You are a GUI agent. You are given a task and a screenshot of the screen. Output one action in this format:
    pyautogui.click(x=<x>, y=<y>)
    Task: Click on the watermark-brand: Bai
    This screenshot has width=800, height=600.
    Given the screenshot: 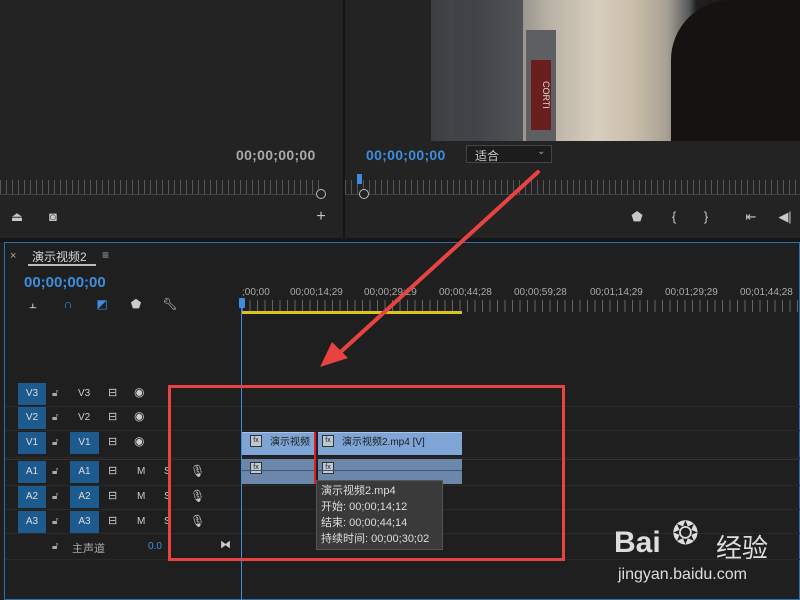 What is the action you would take?
    pyautogui.click(x=637, y=542)
    